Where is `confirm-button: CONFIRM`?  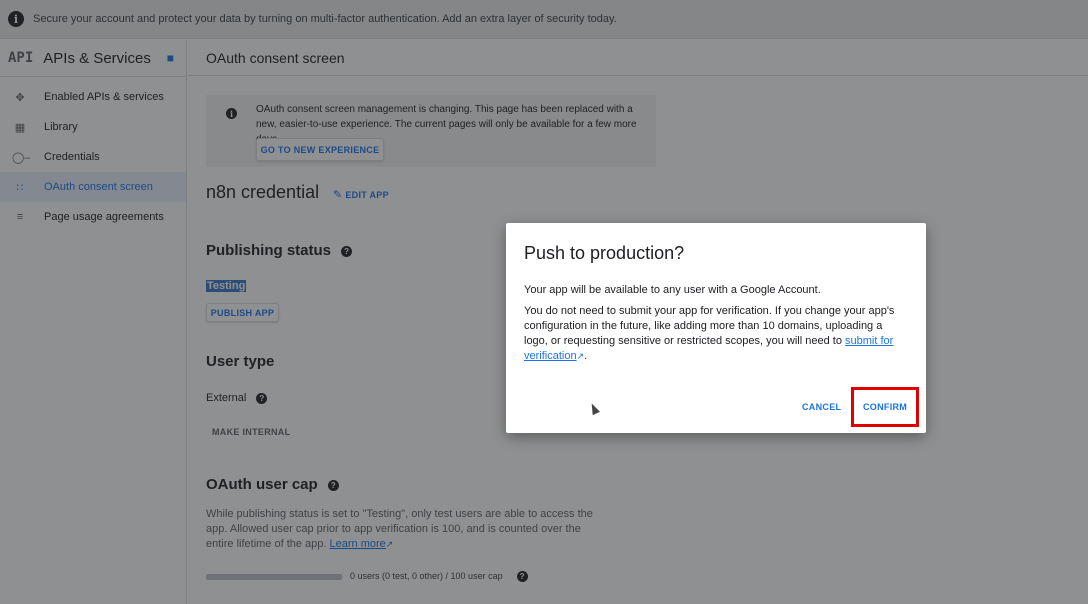
confirm-button: CONFIRM is located at coordinates (885, 407).